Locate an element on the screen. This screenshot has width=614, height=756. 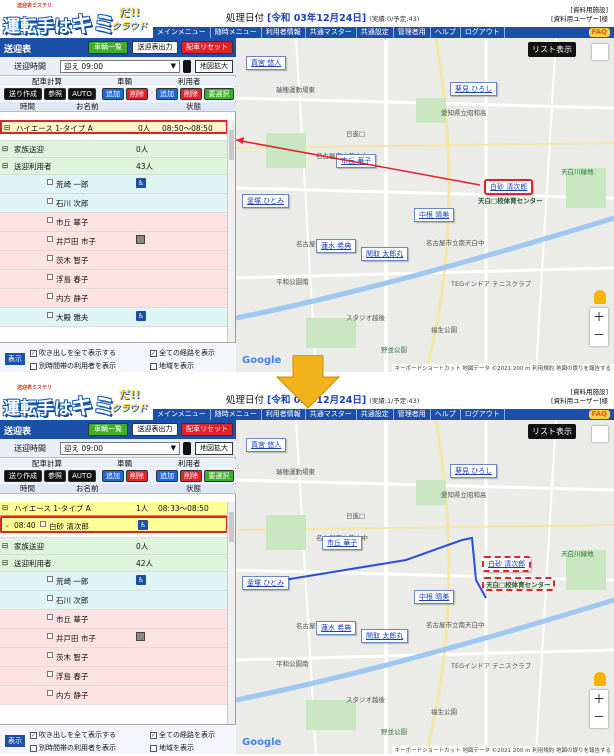
map-pin-highlighted: 白砂 清次郎 is located at coordinates (509, 187).